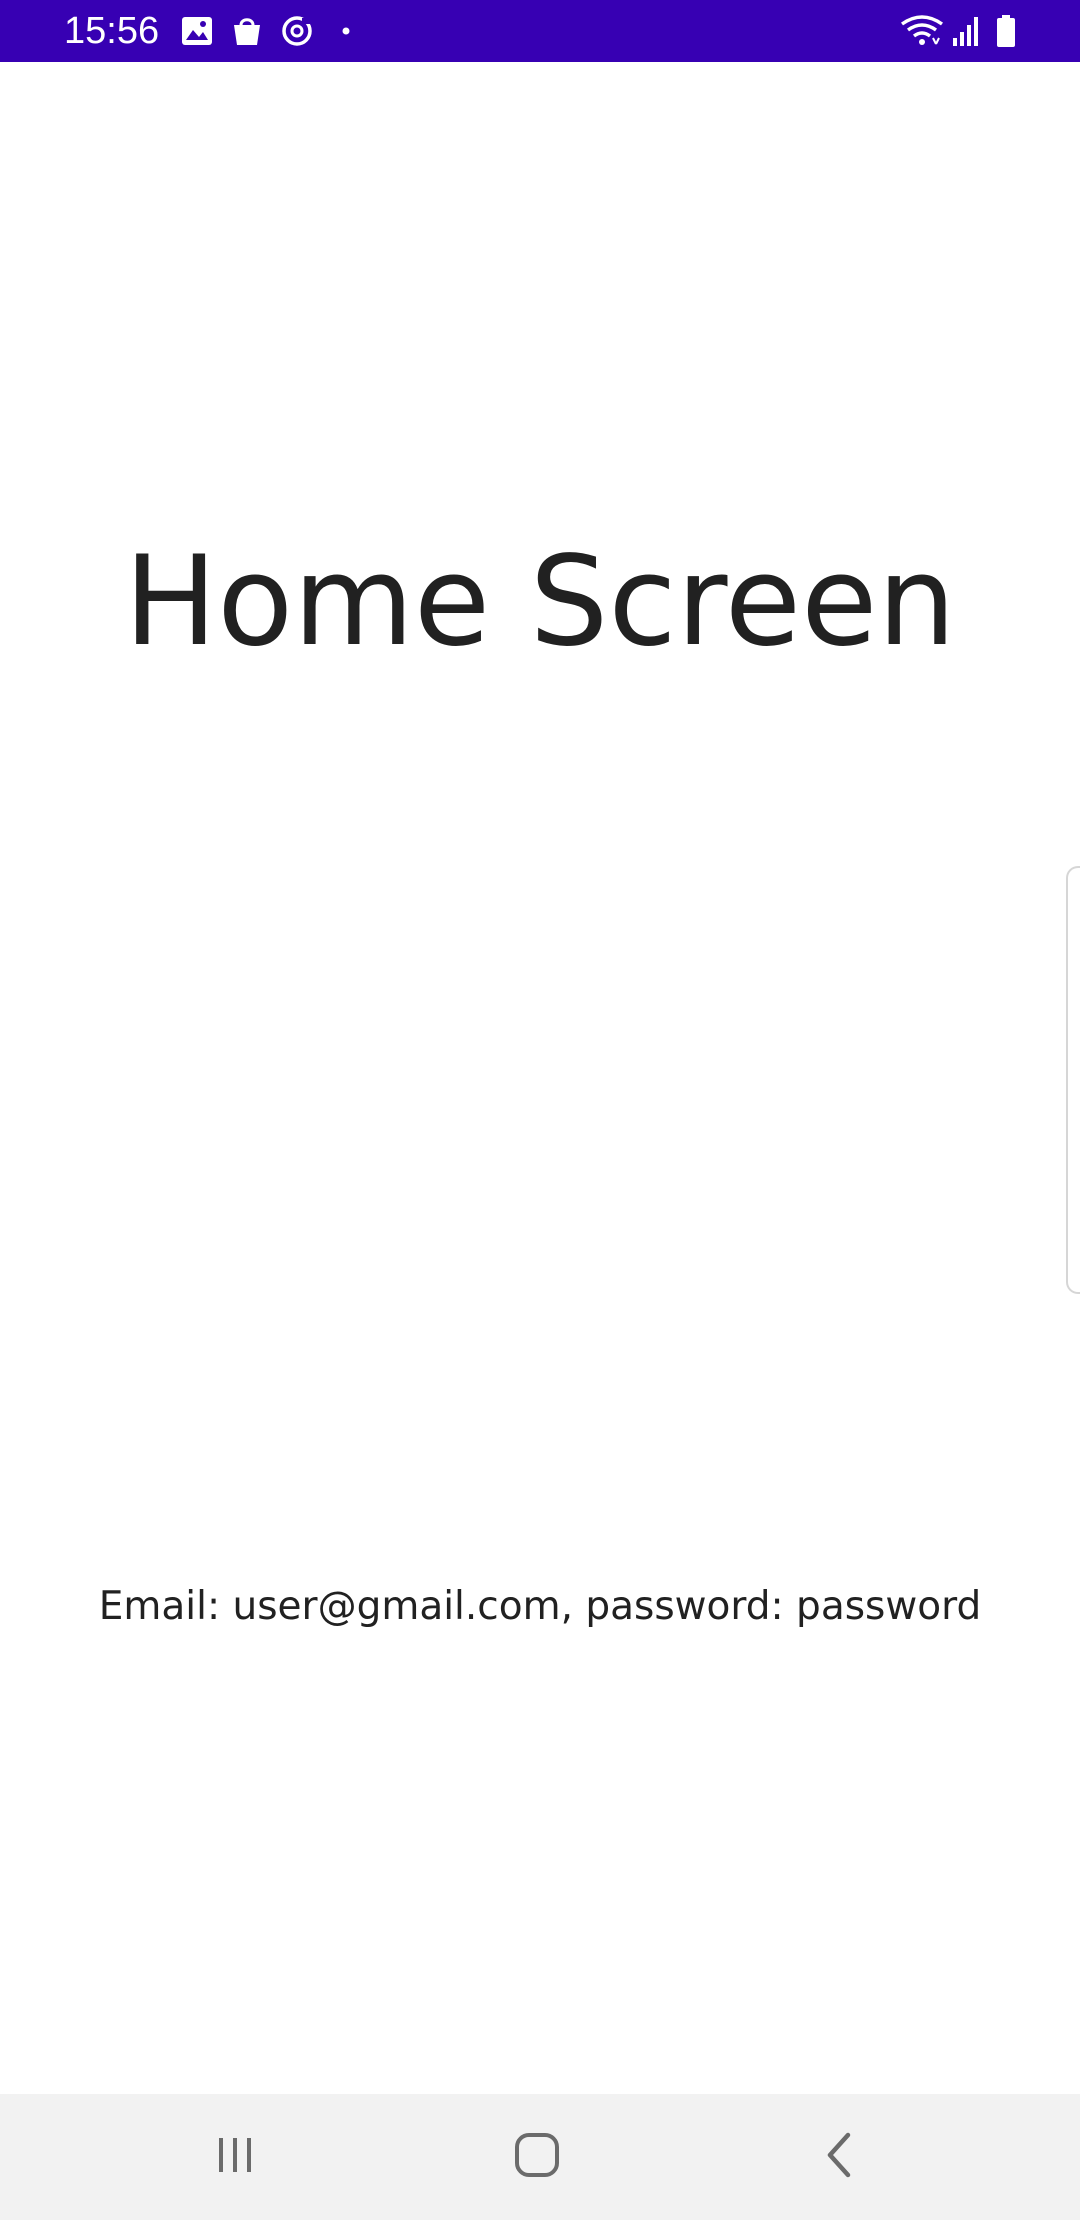 Image resolution: width=1080 pixels, height=2220 pixels. Describe the element at coordinates (297, 31) in the screenshot. I see `sync-icon` at that location.